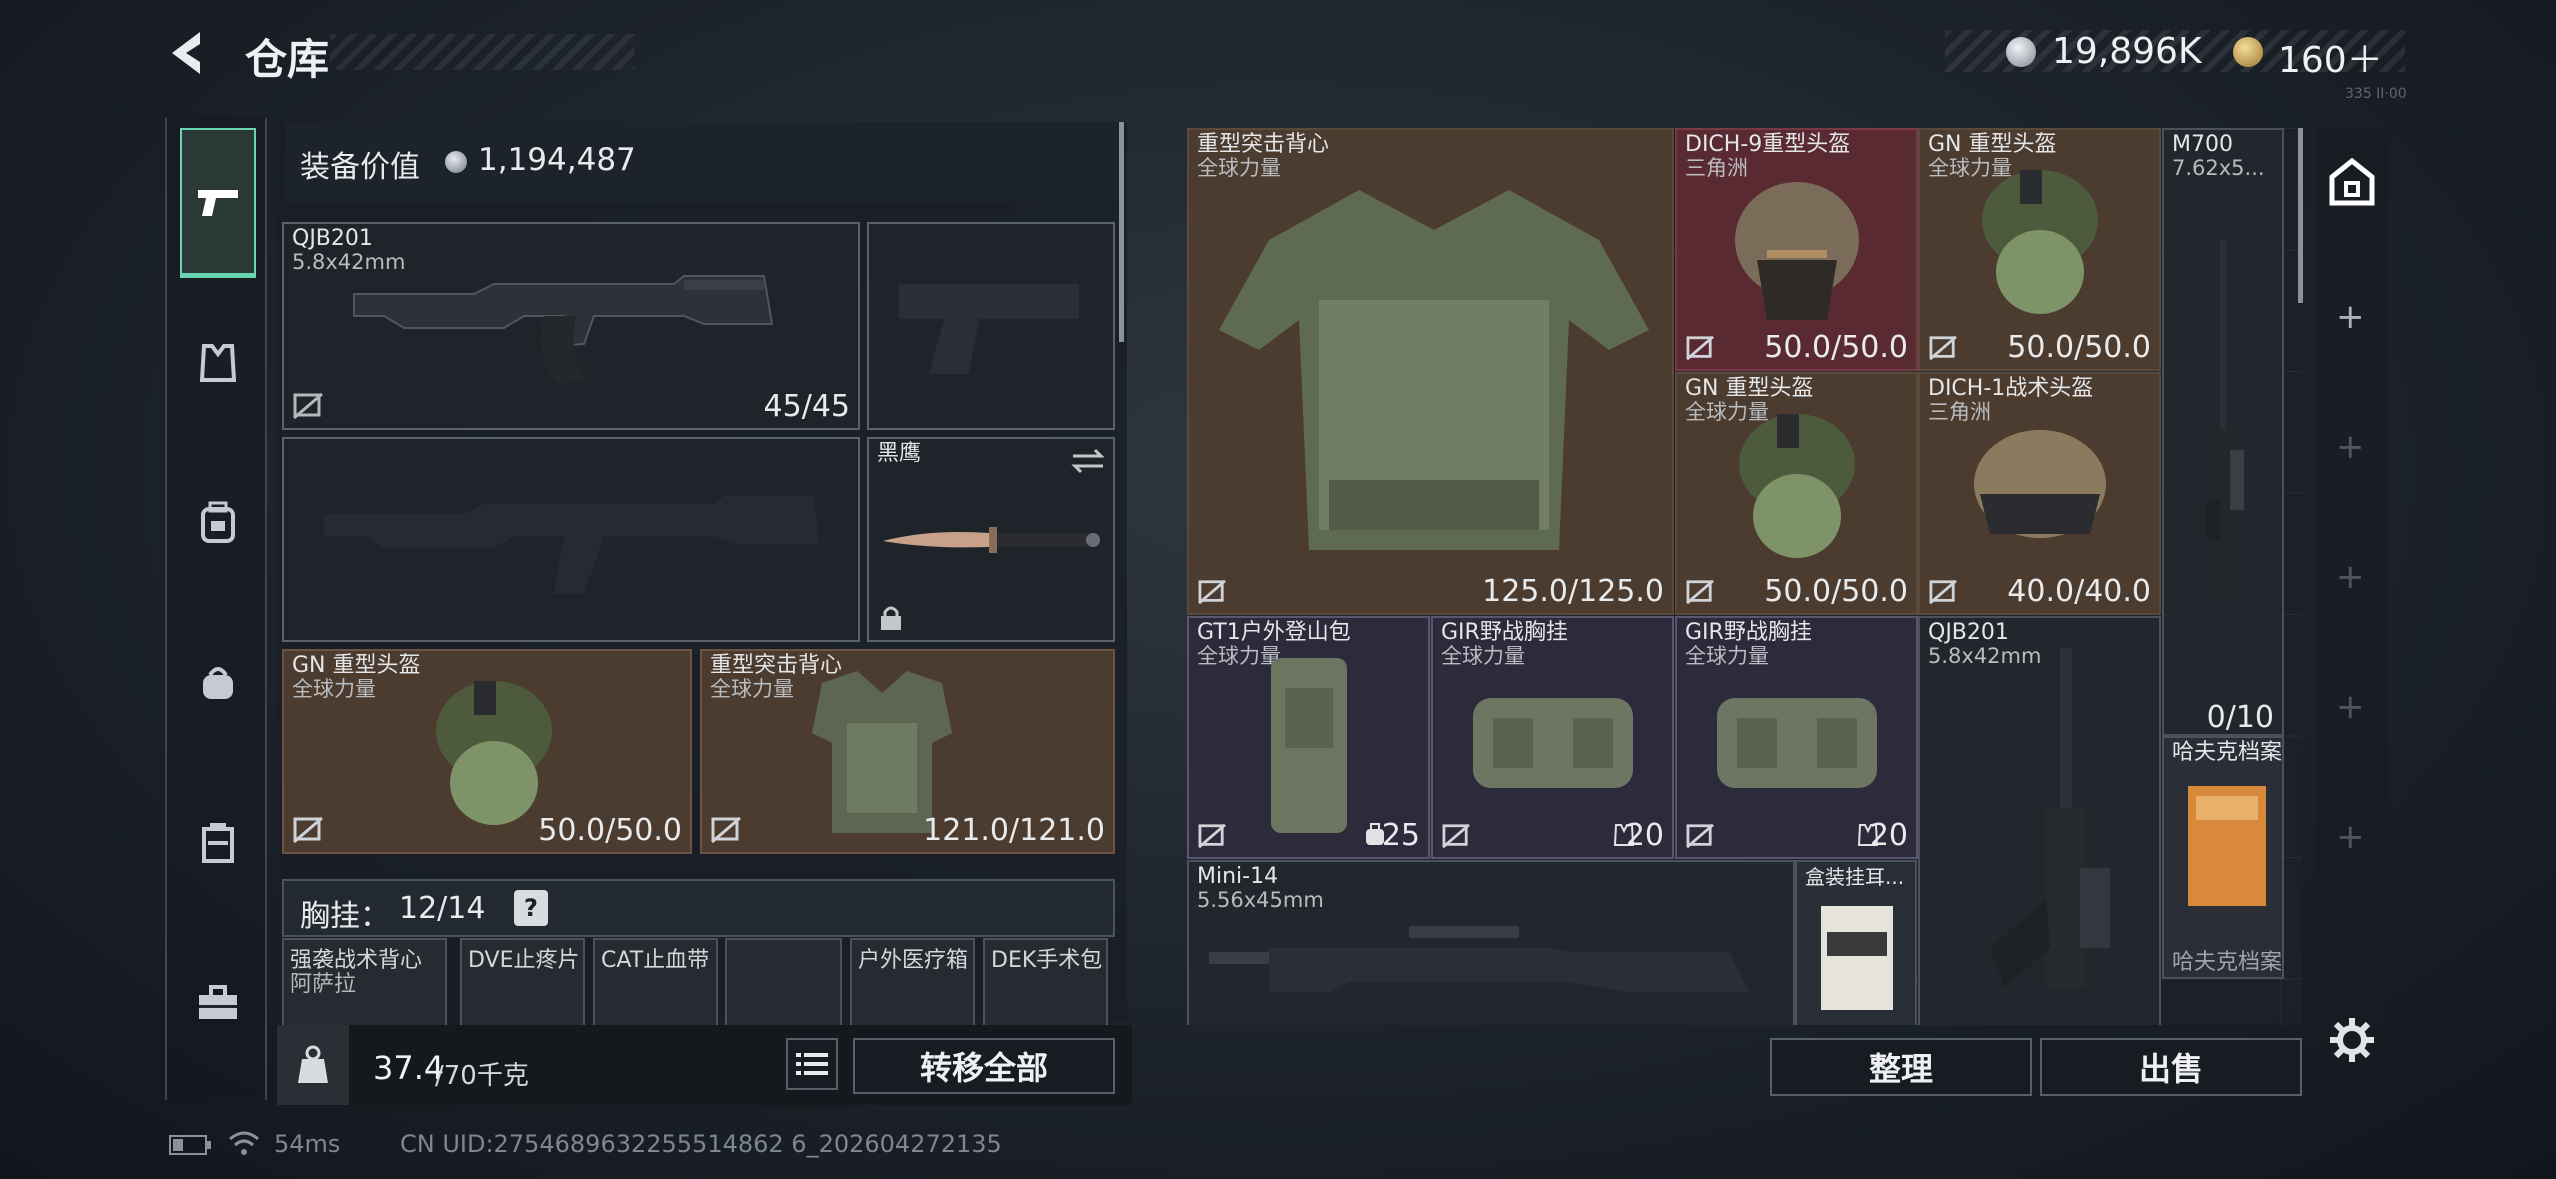 The width and height of the screenshot is (2556, 1179). I want to click on stash-item: M700 7.62x5... 0/10, so click(2223, 432).